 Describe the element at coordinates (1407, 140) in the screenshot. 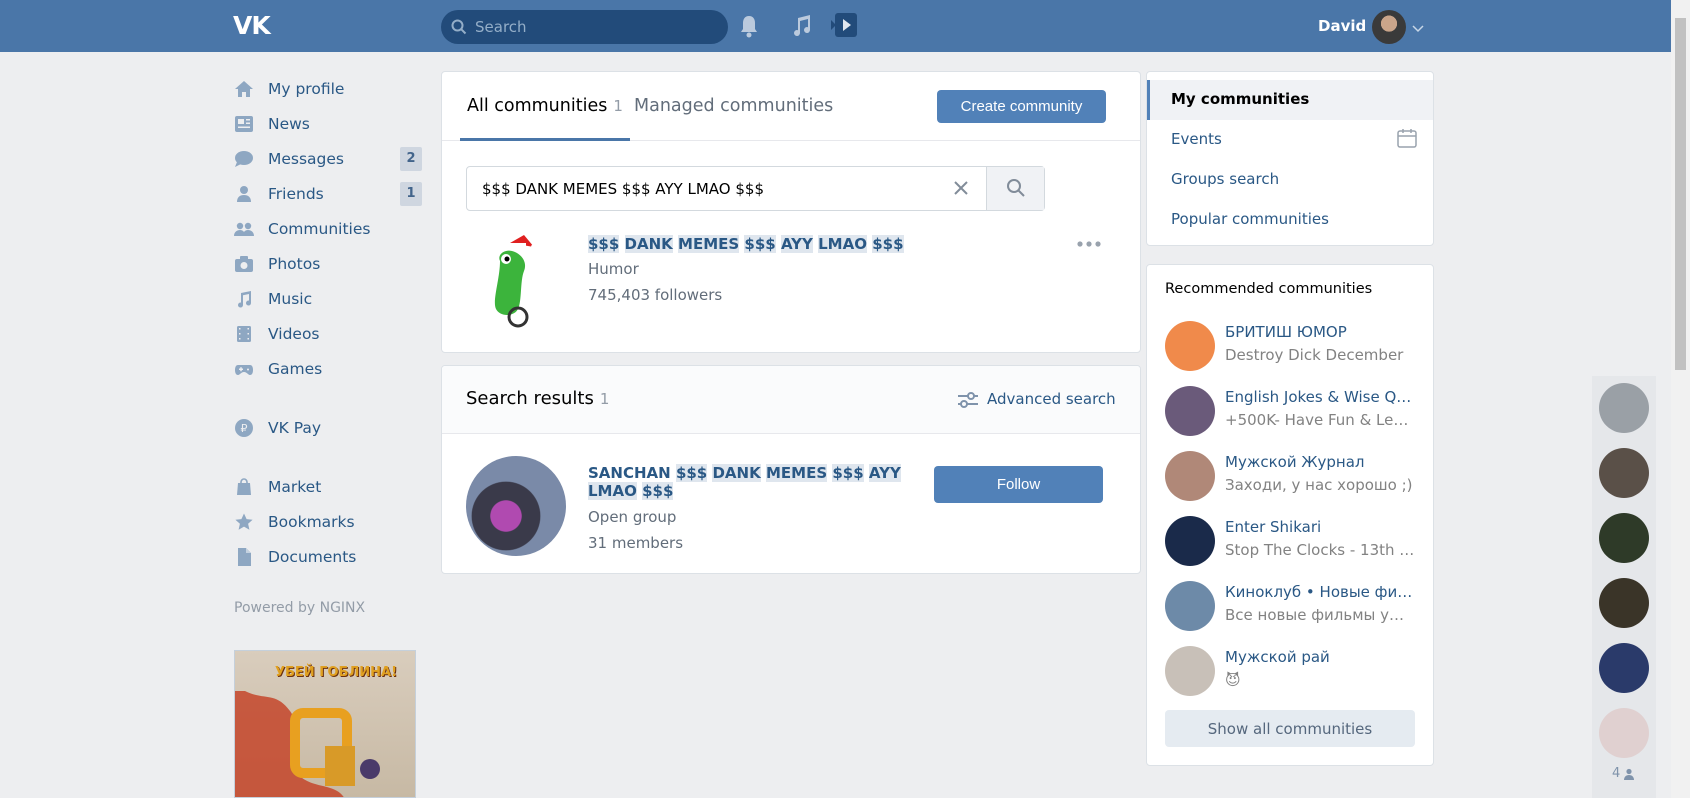

I see `calendar-icon` at that location.